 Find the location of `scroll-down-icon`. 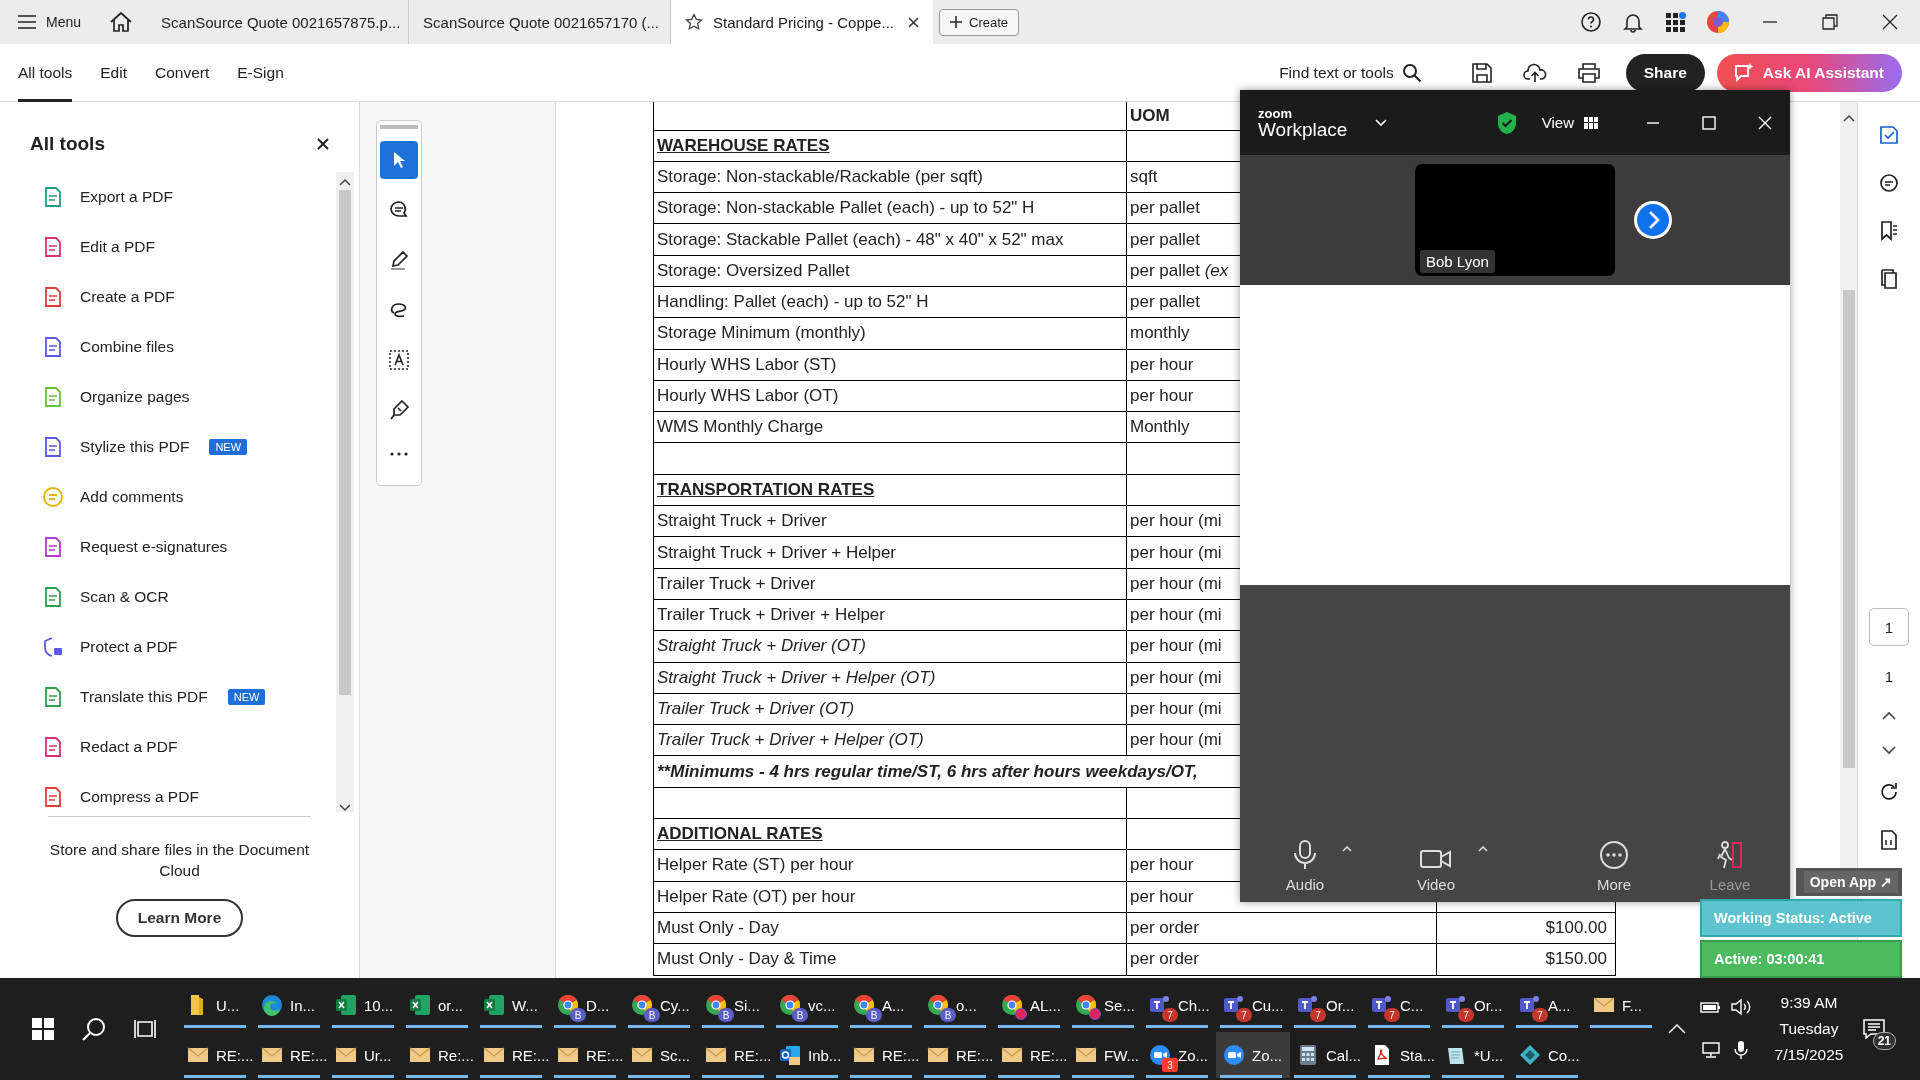

scroll-down-icon is located at coordinates (345, 808).